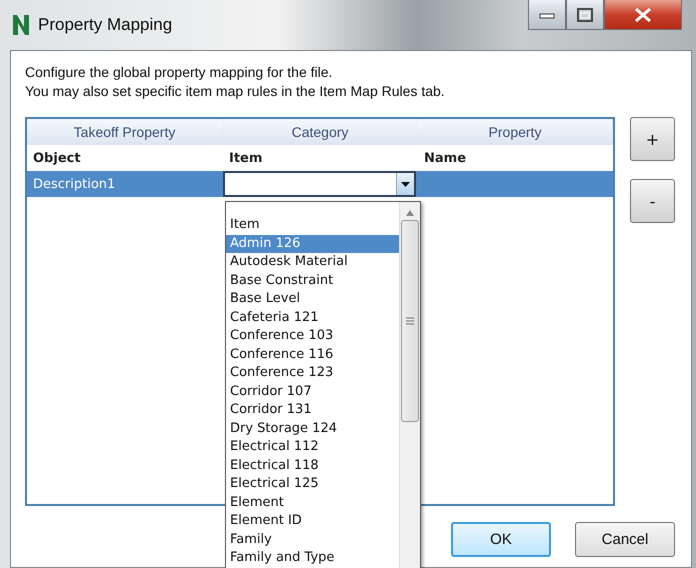 The width and height of the screenshot is (696, 568). I want to click on dropdown-option: Corridor 107, so click(312, 391).